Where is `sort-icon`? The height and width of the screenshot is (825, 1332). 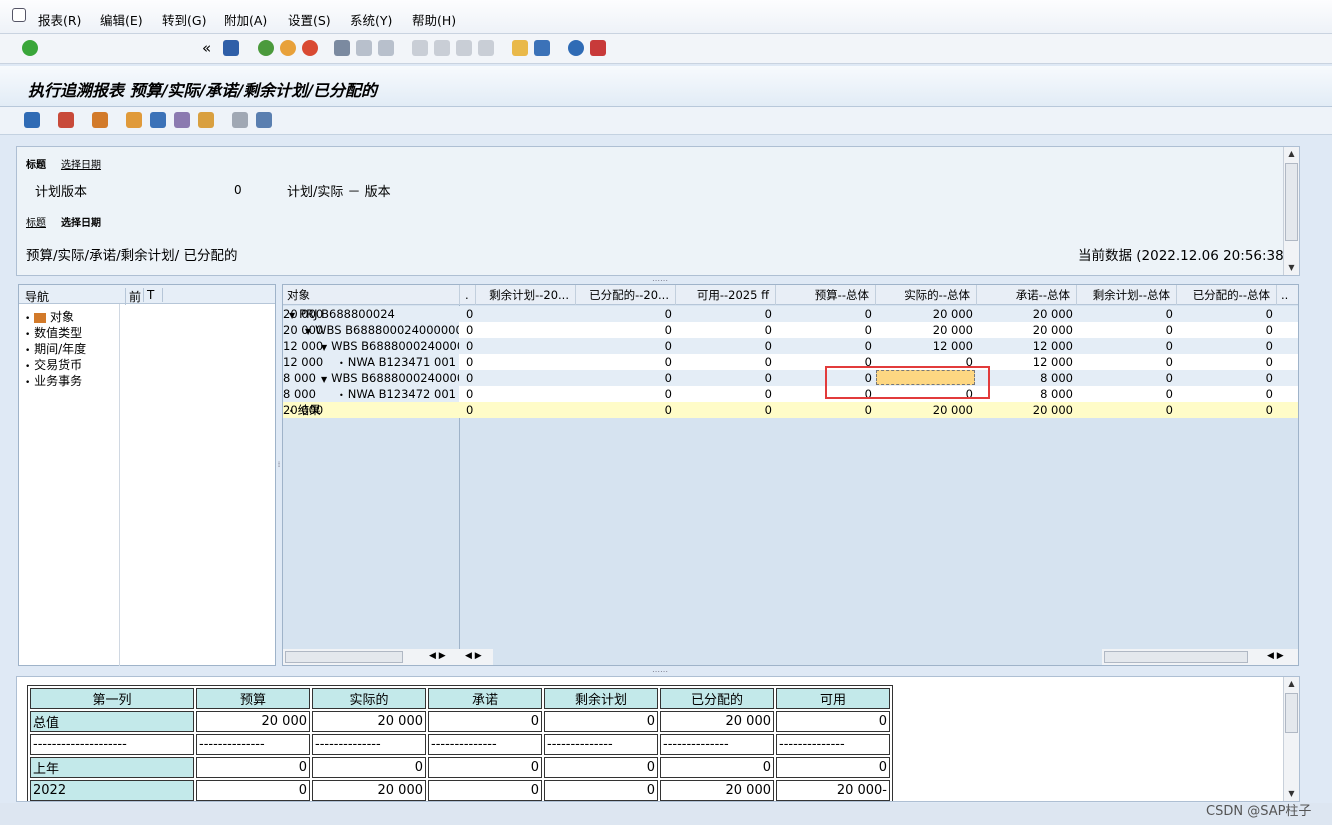
sort-icon is located at coordinates (206, 120).